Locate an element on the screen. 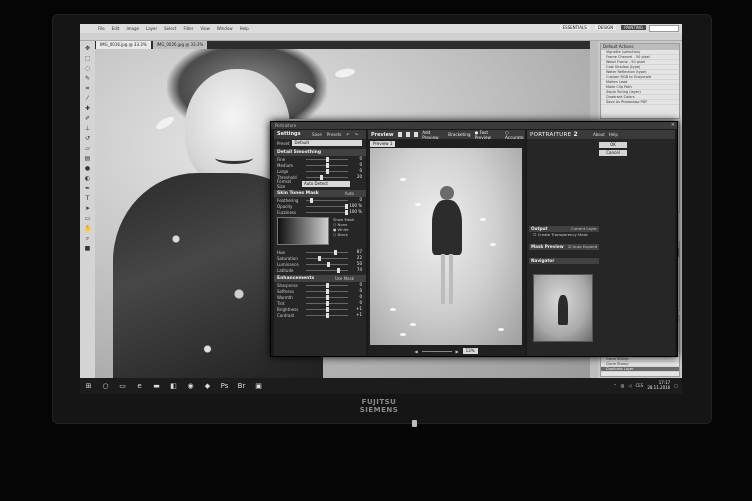 This screenshot has height=501, width=752. tray-icon: ⌃ is located at coordinates (614, 385).